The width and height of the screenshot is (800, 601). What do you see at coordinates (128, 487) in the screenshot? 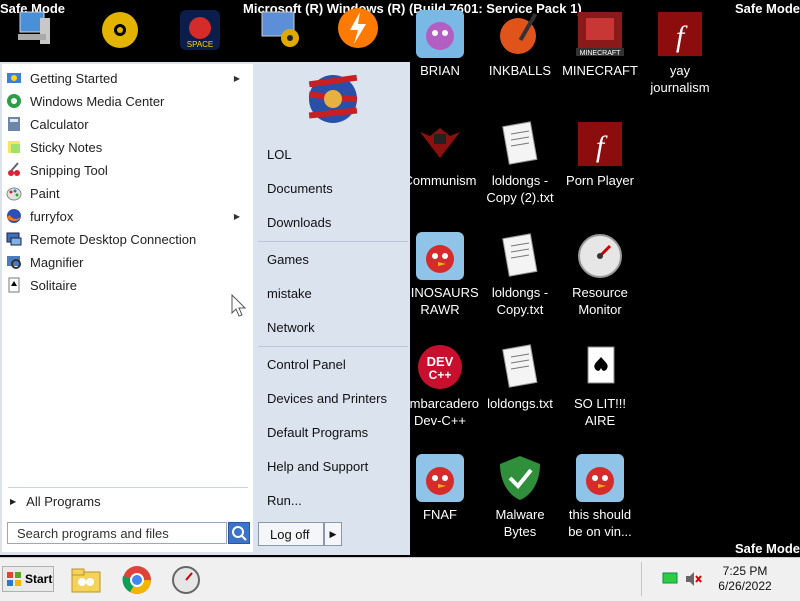
I see `programs-separator` at bounding box center [128, 487].